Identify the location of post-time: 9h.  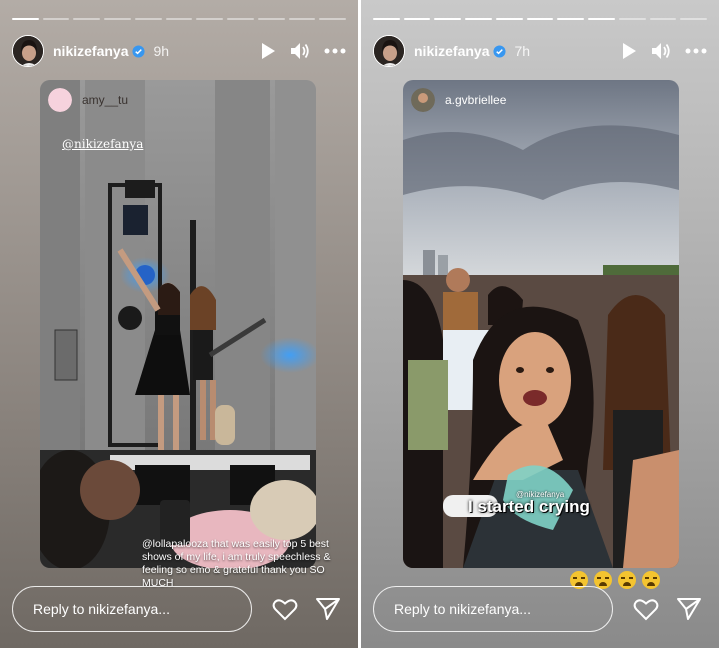
(161, 51).